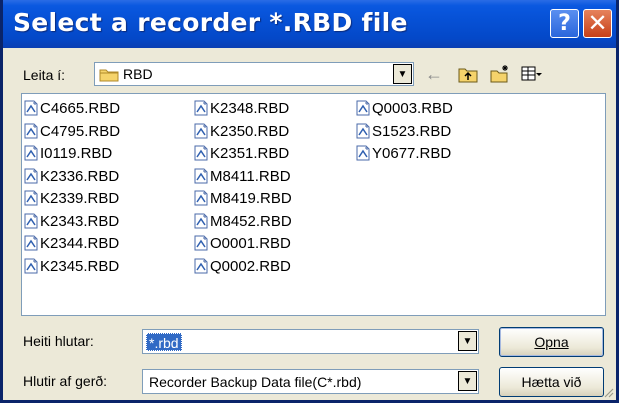 Image resolution: width=619 pixels, height=403 pixels. I want to click on file-item: Y0677.RBD, so click(403, 154).